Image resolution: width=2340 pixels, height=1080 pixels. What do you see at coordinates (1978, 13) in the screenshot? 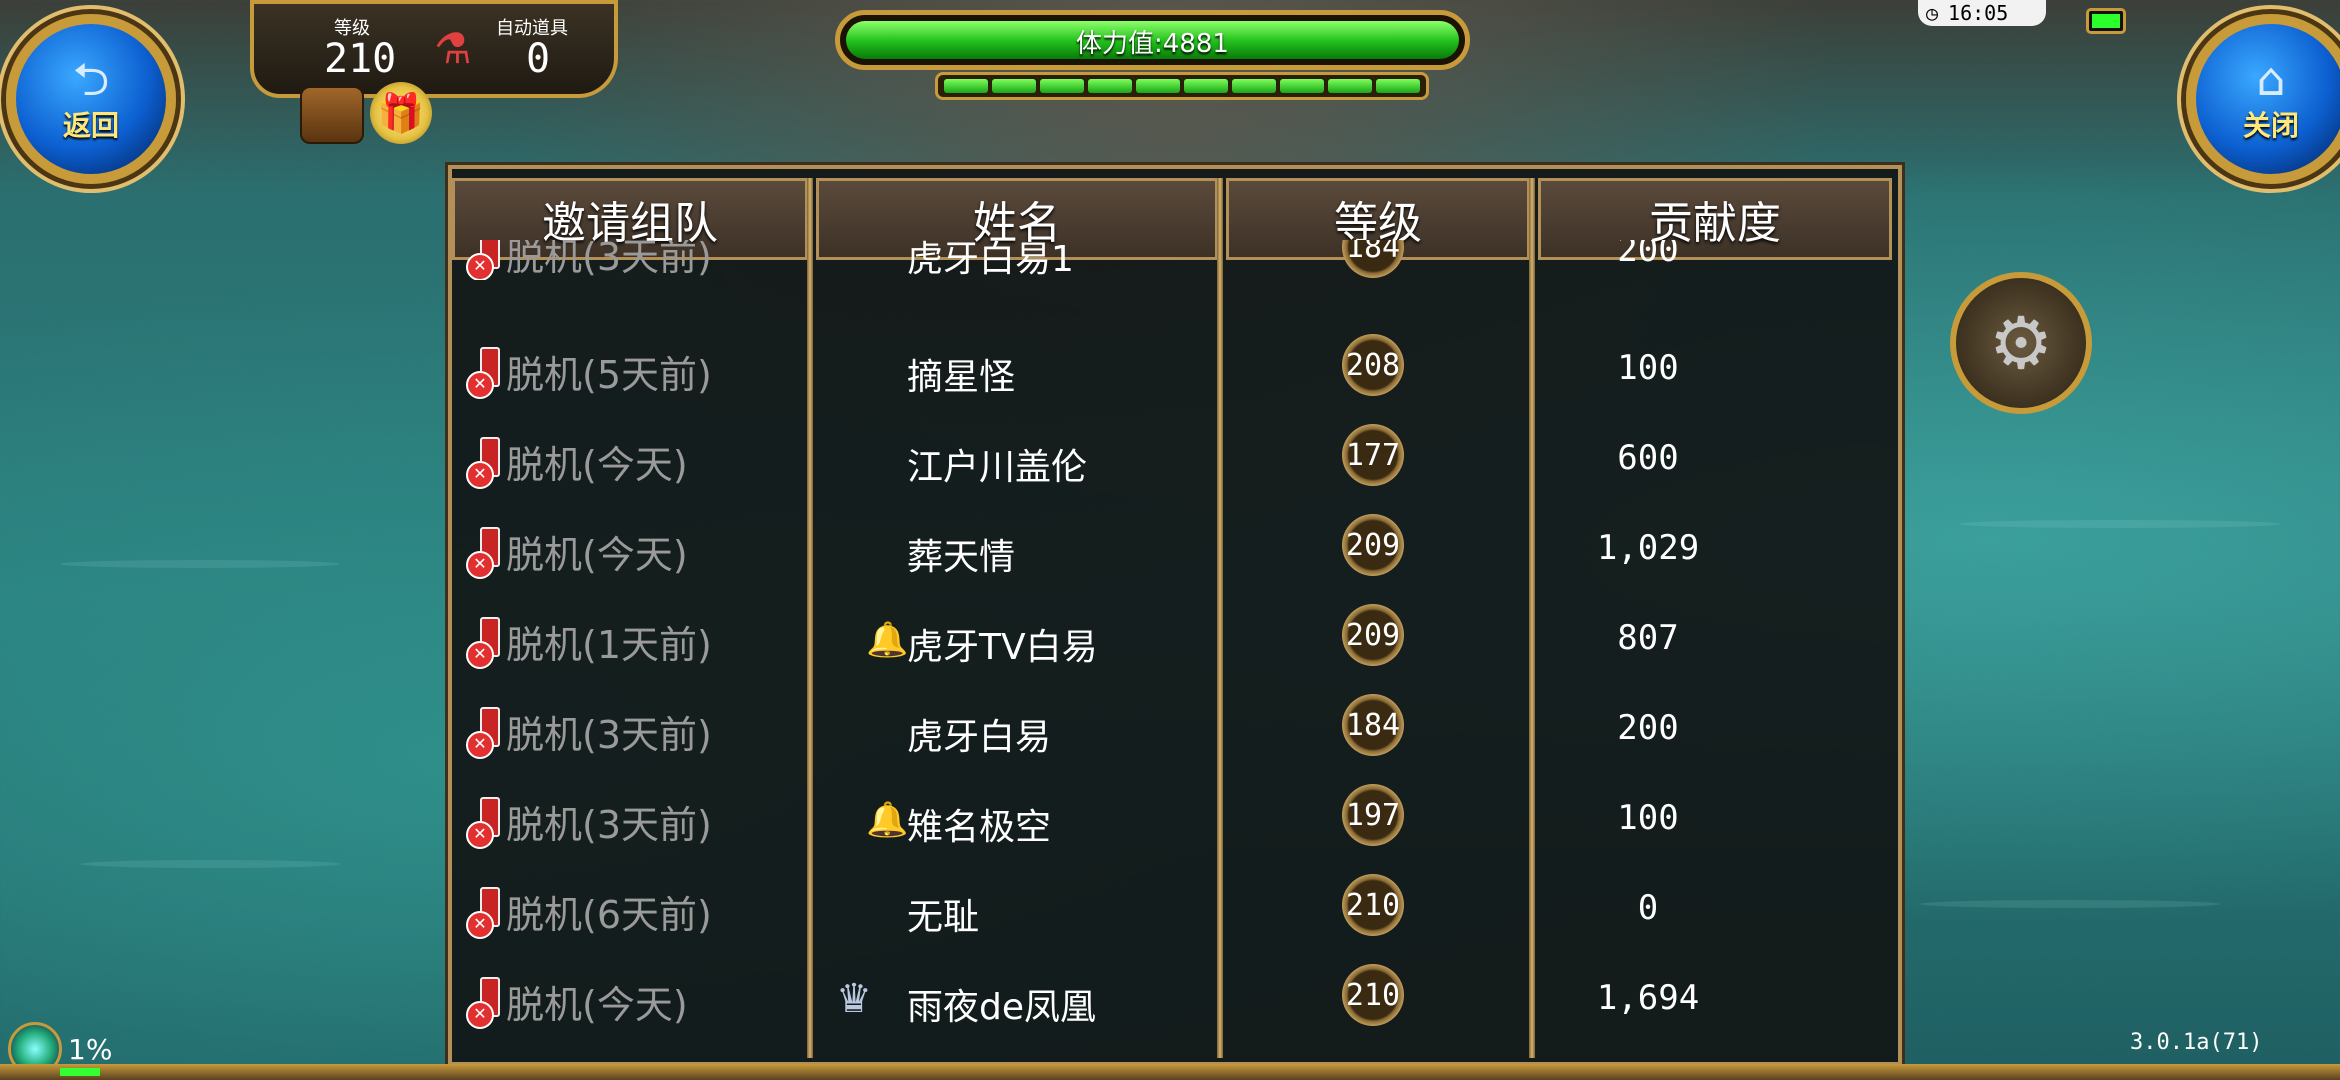
I see `clock-time: 16:05` at bounding box center [1978, 13].